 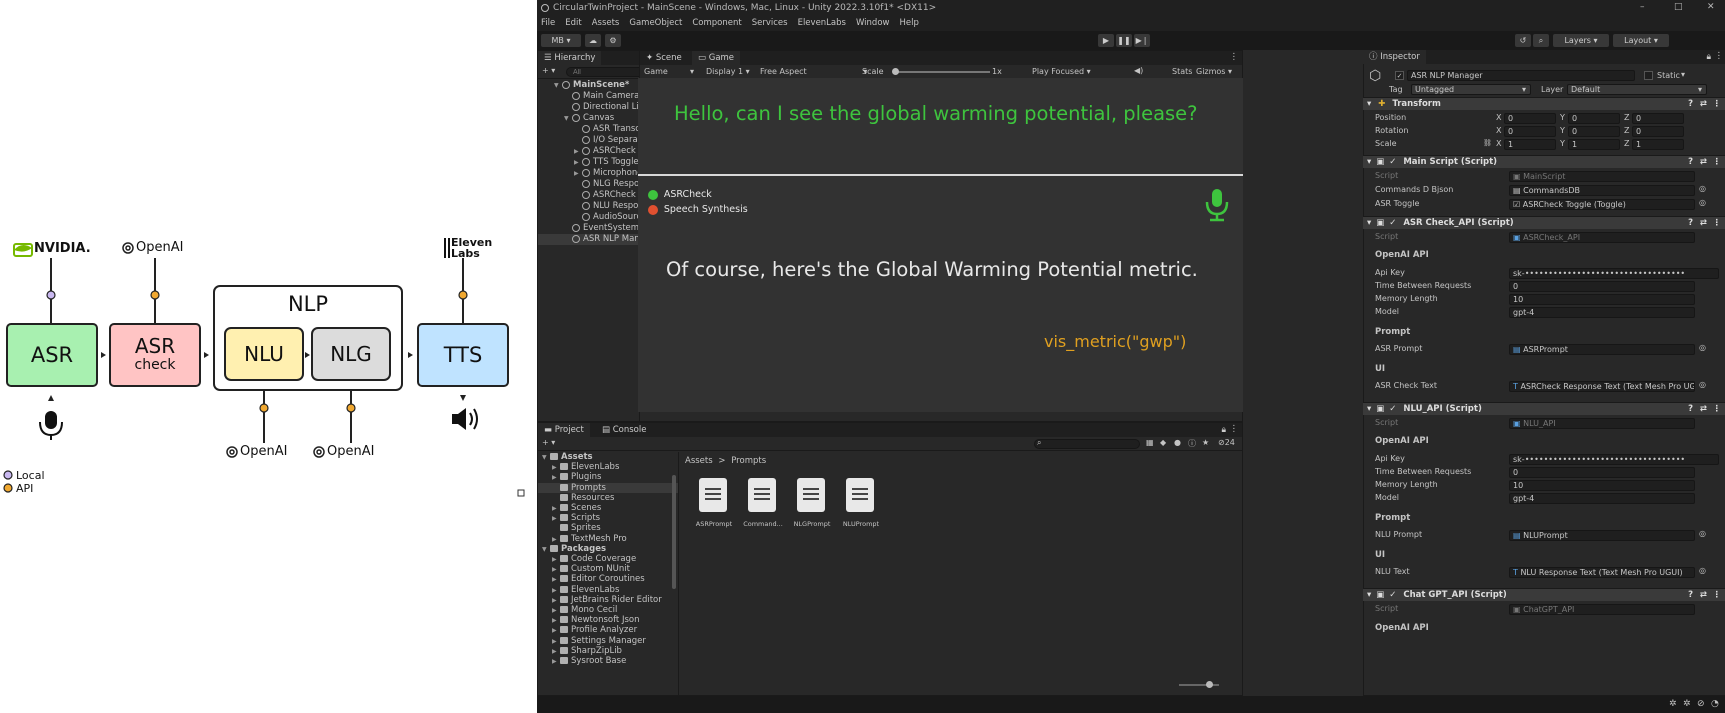 I want to click on add-object-button: + ▾, so click(x=548, y=70).